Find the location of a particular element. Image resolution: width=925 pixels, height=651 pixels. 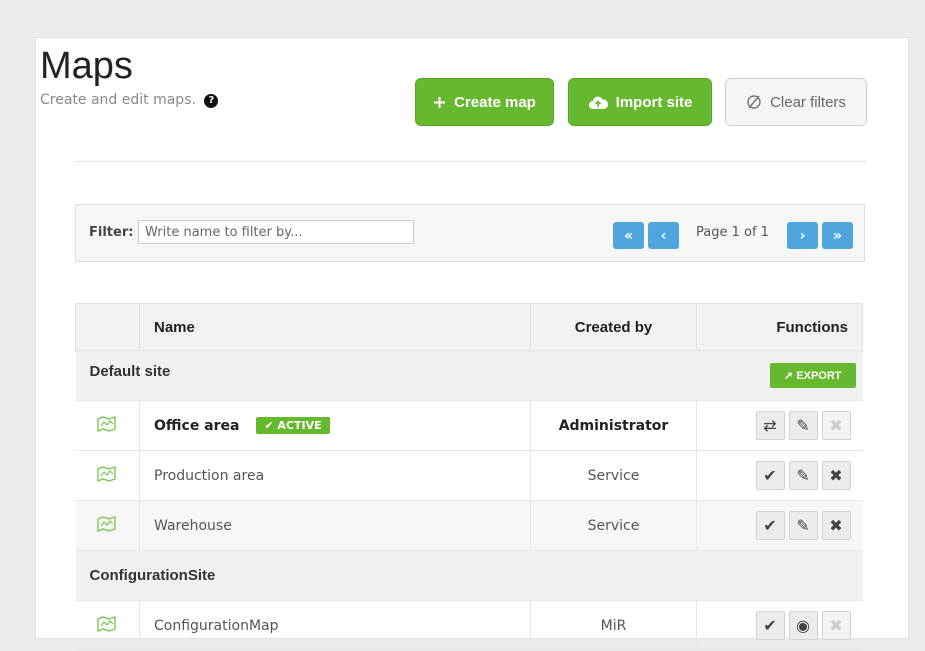

badge-label: ACTIVE is located at coordinates (299, 425).